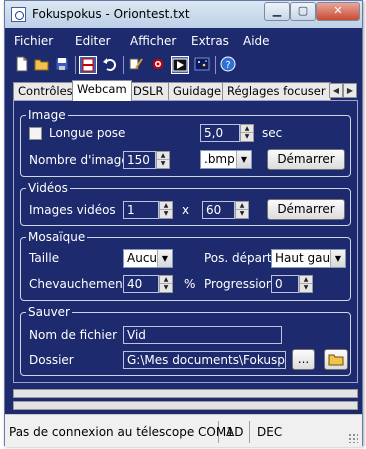 The image size is (366, 449). I want to click on image-count-label: Nombre d'images, so click(82, 160).